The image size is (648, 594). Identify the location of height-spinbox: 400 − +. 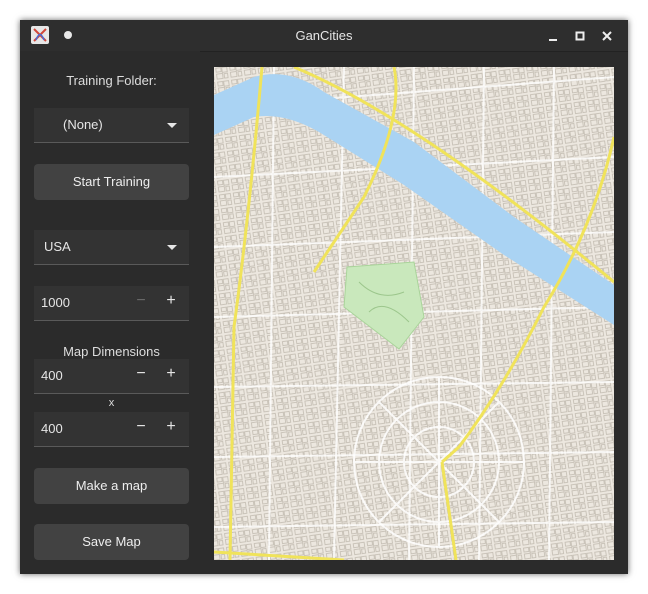
(111, 429).